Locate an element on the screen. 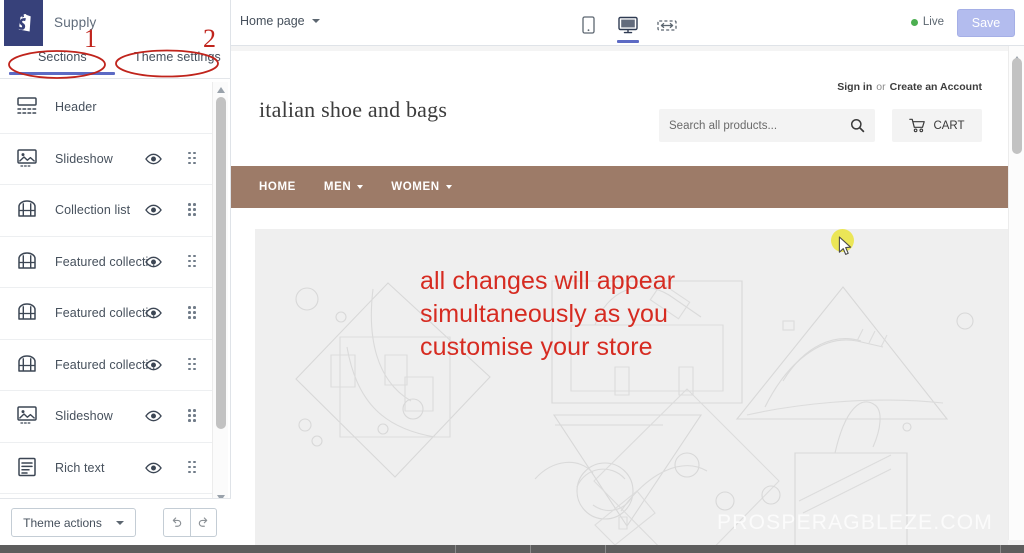 Image resolution: width=1024 pixels, height=553 pixels. nav-item-men: MEN is located at coordinates (343, 187).